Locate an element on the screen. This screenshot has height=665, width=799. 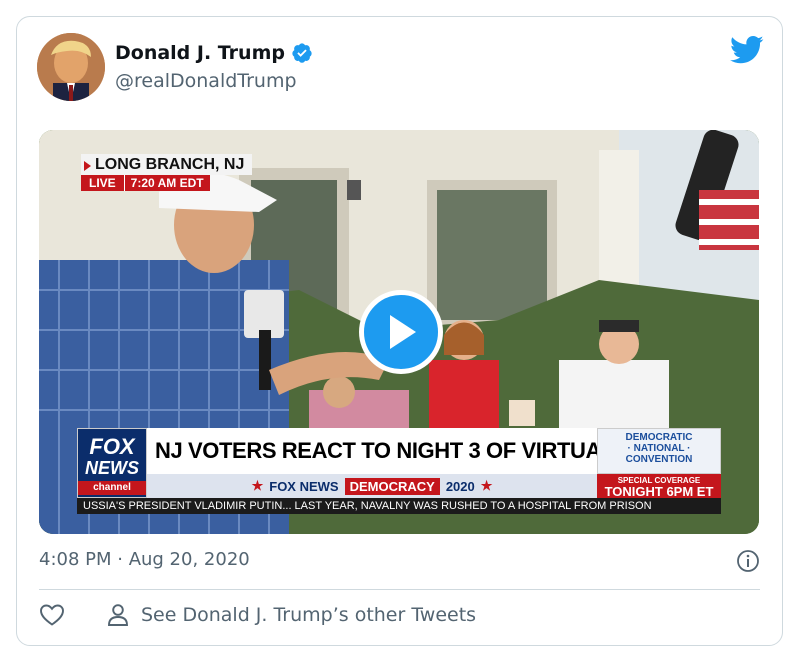
logo-channel-text: channel is located at coordinates (112, 488).